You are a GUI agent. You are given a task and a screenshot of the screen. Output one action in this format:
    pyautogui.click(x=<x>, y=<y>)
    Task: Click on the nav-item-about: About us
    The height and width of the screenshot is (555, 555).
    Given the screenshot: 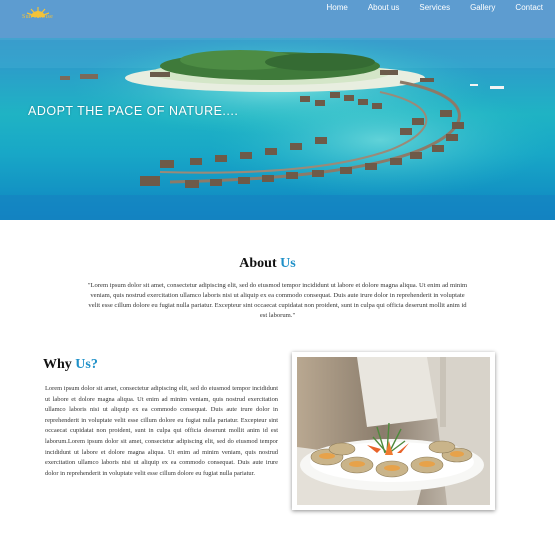 What is the action you would take?
    pyautogui.click(x=384, y=8)
    